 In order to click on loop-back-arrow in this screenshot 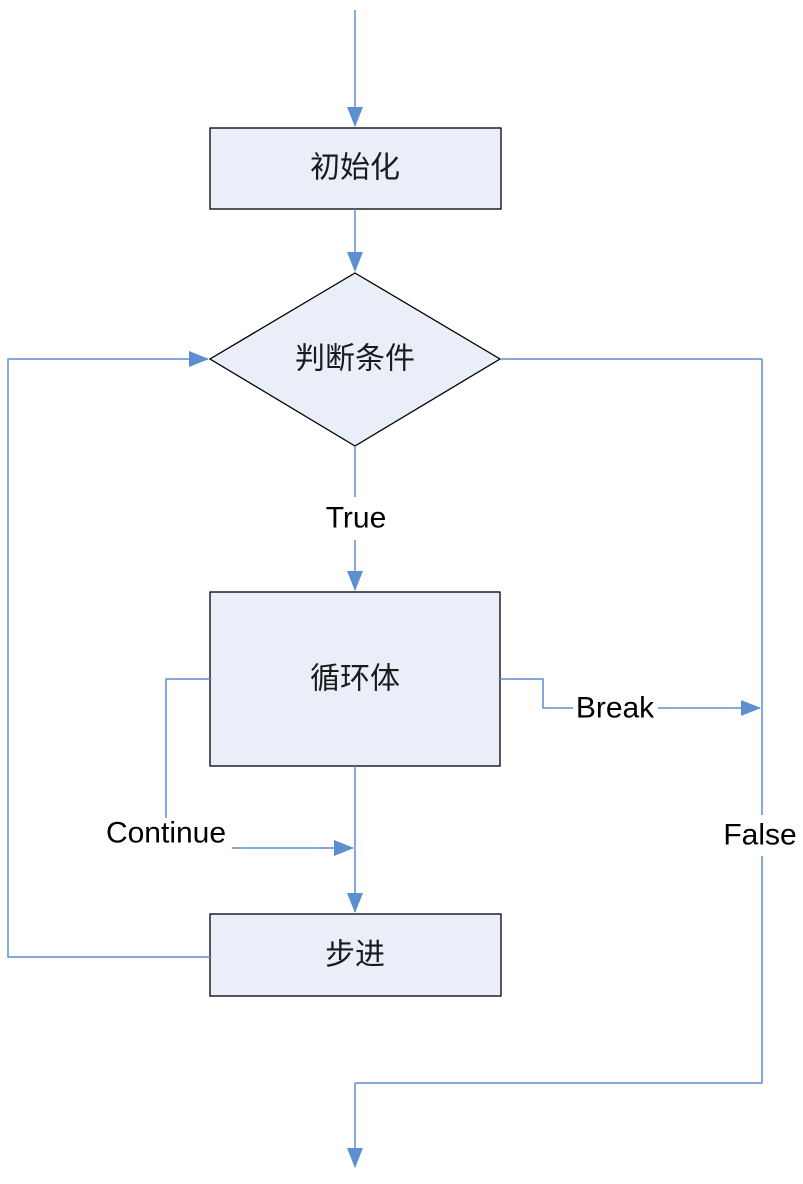, I will do `click(108, 654)`.